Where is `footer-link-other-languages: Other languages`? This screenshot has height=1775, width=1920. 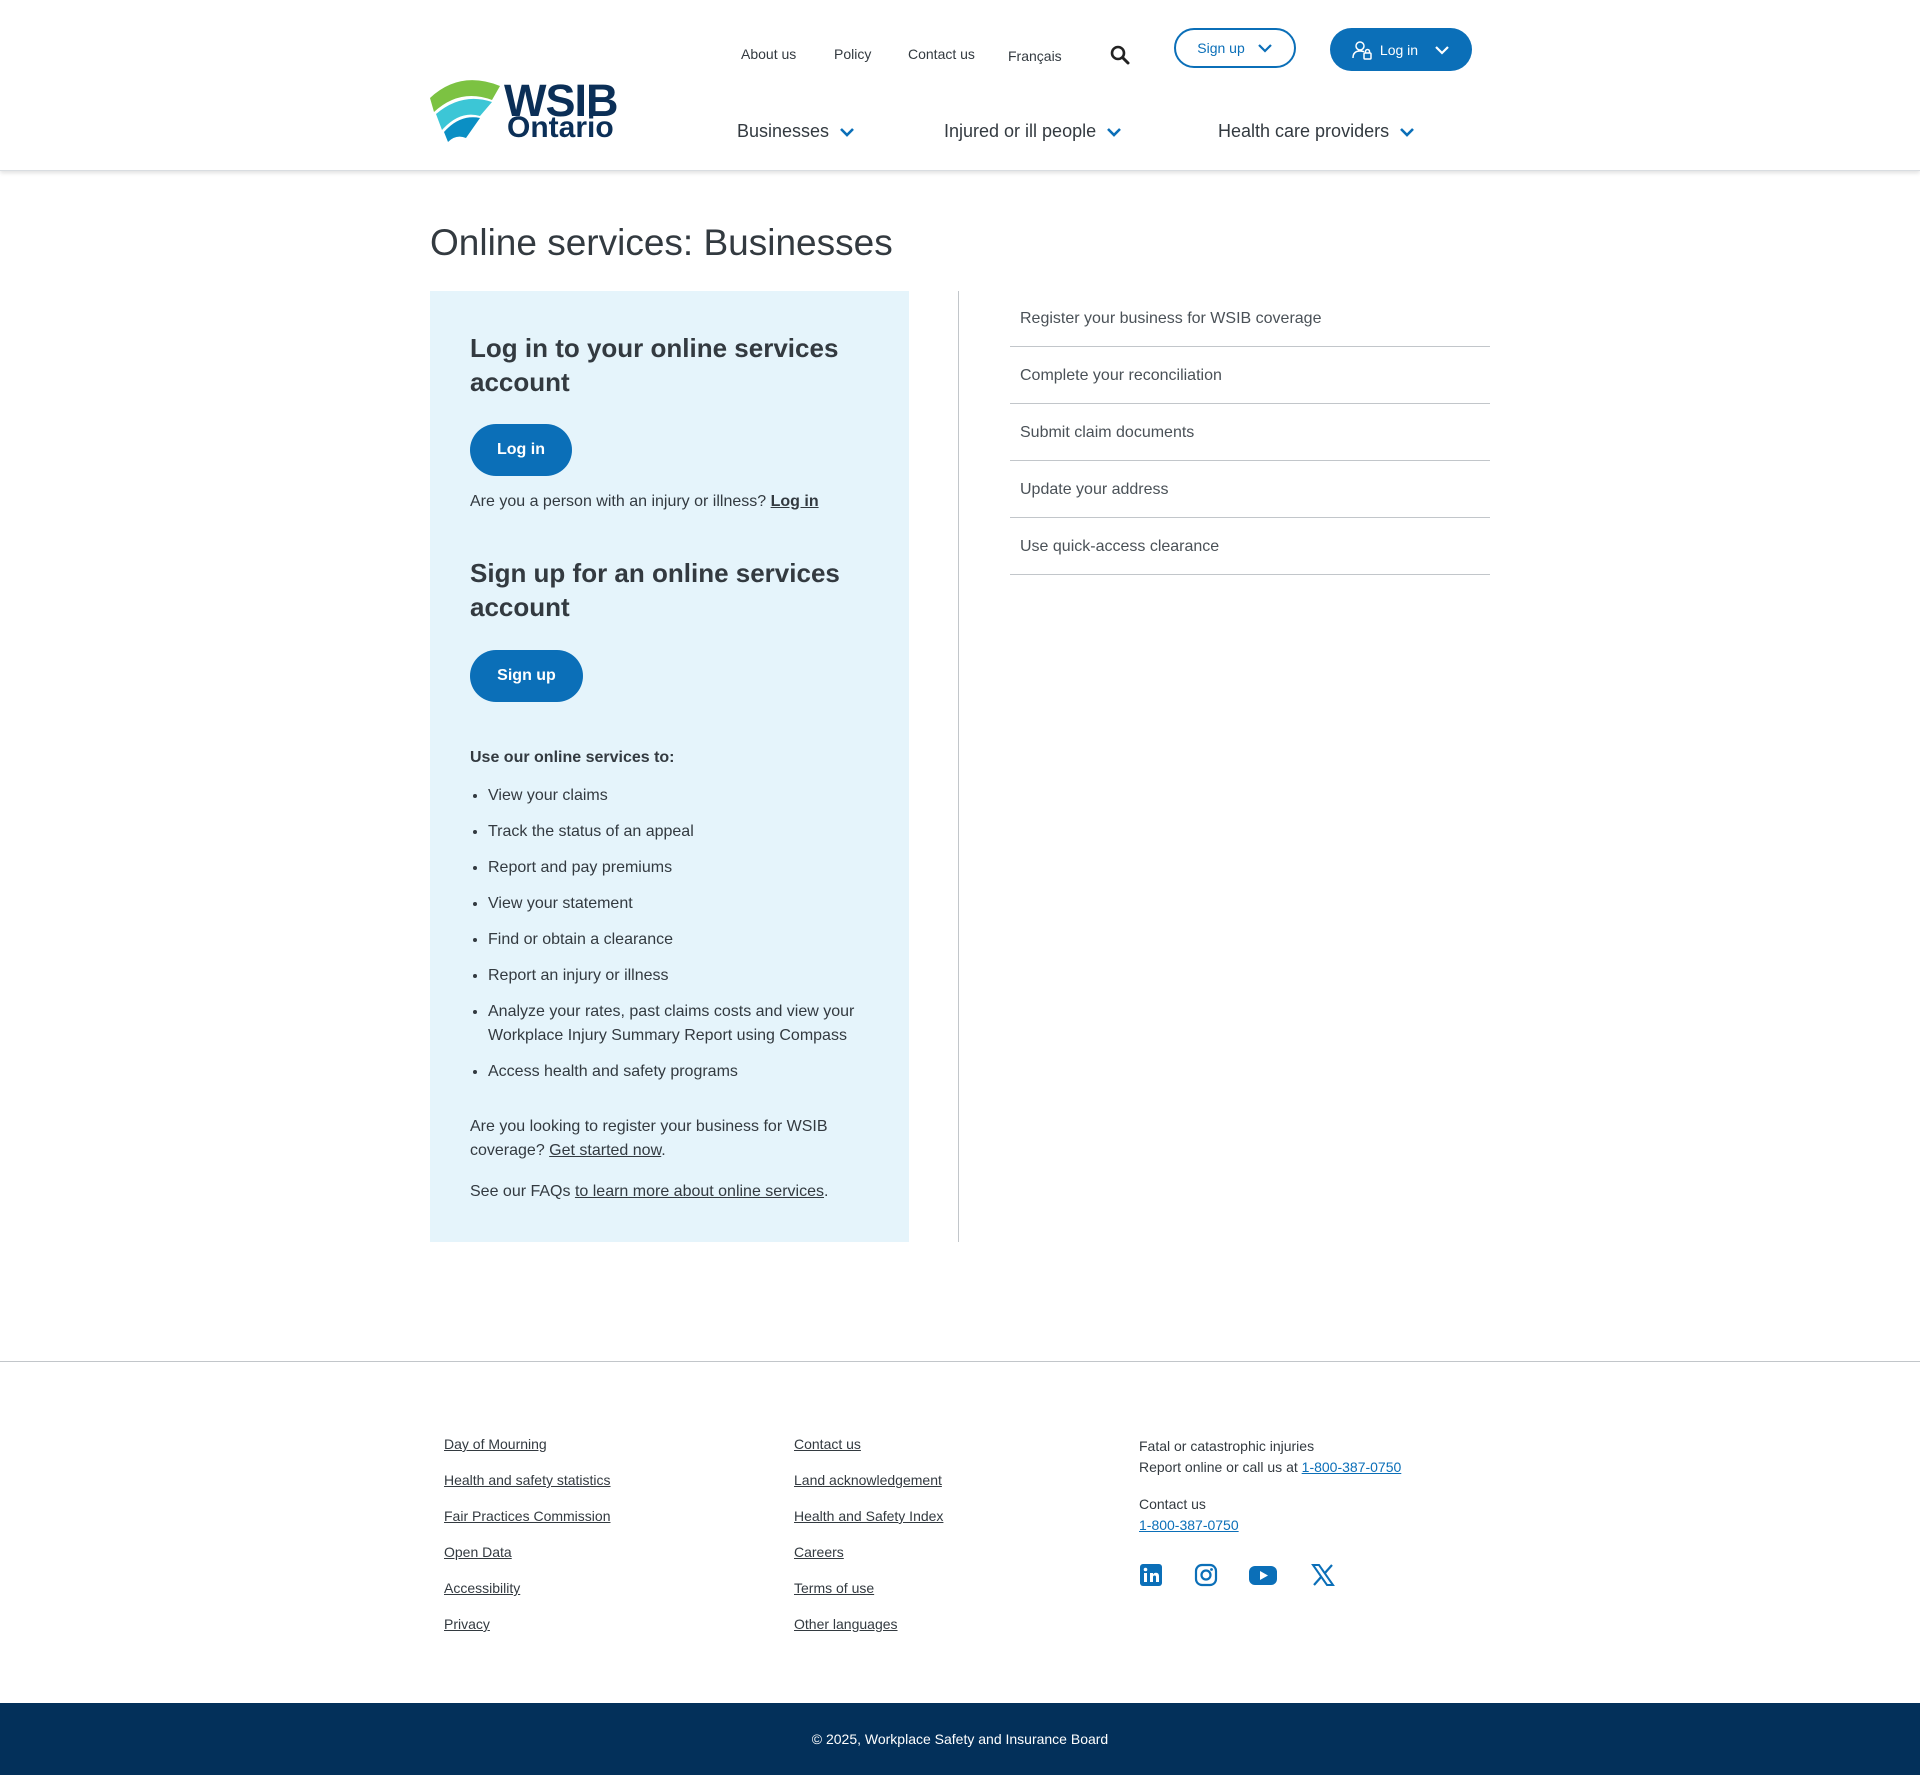
footer-link-other-languages: Other languages is located at coordinates (868, 1632).